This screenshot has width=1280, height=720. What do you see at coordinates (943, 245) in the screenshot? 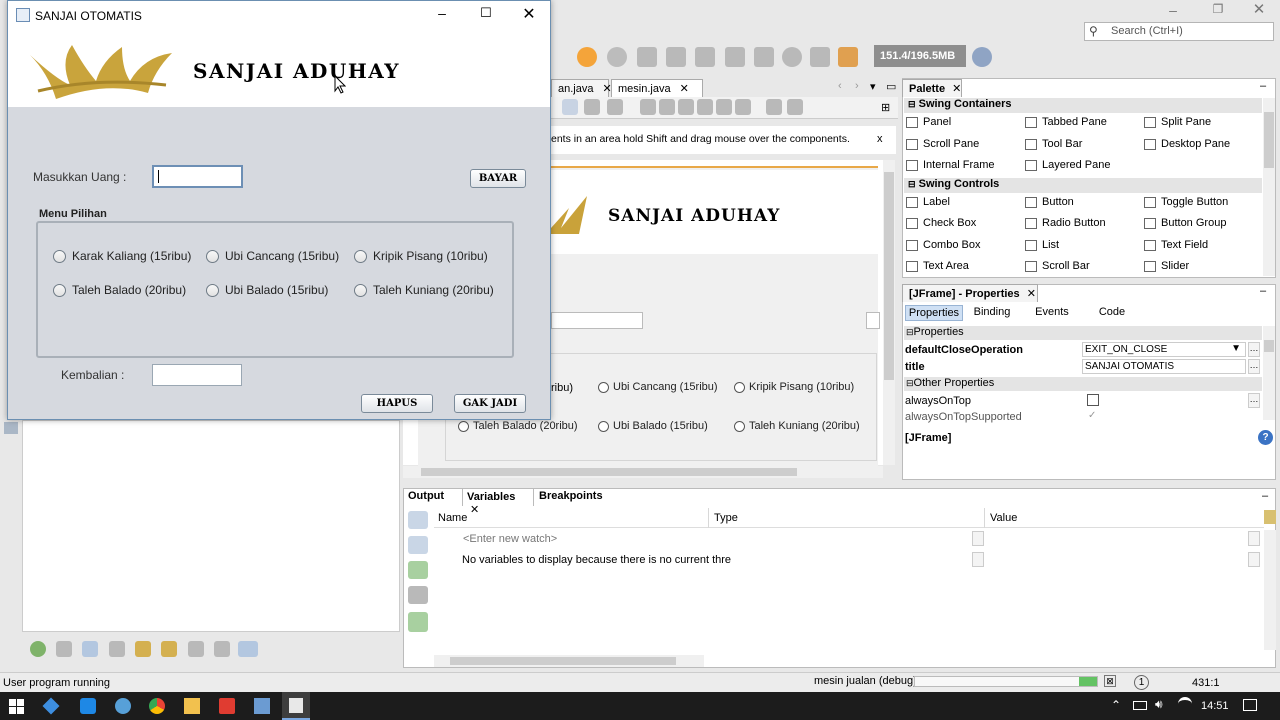
I see `palette-item-combo-box: Combo Box` at bounding box center [943, 245].